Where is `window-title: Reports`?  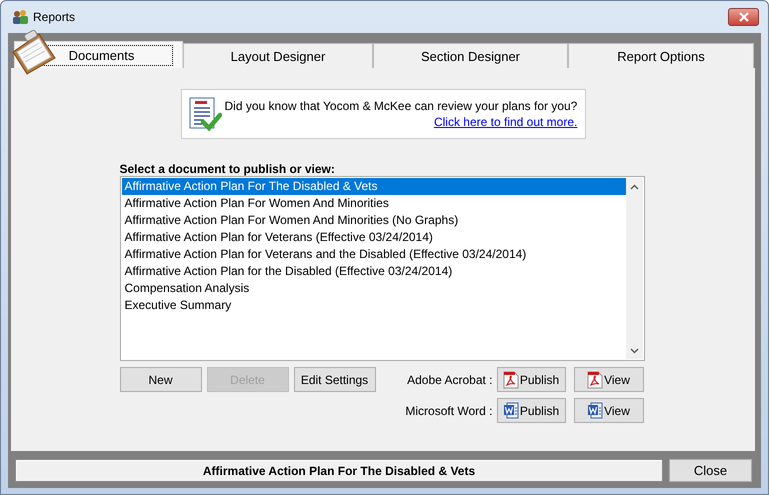
window-title: Reports is located at coordinates (54, 17).